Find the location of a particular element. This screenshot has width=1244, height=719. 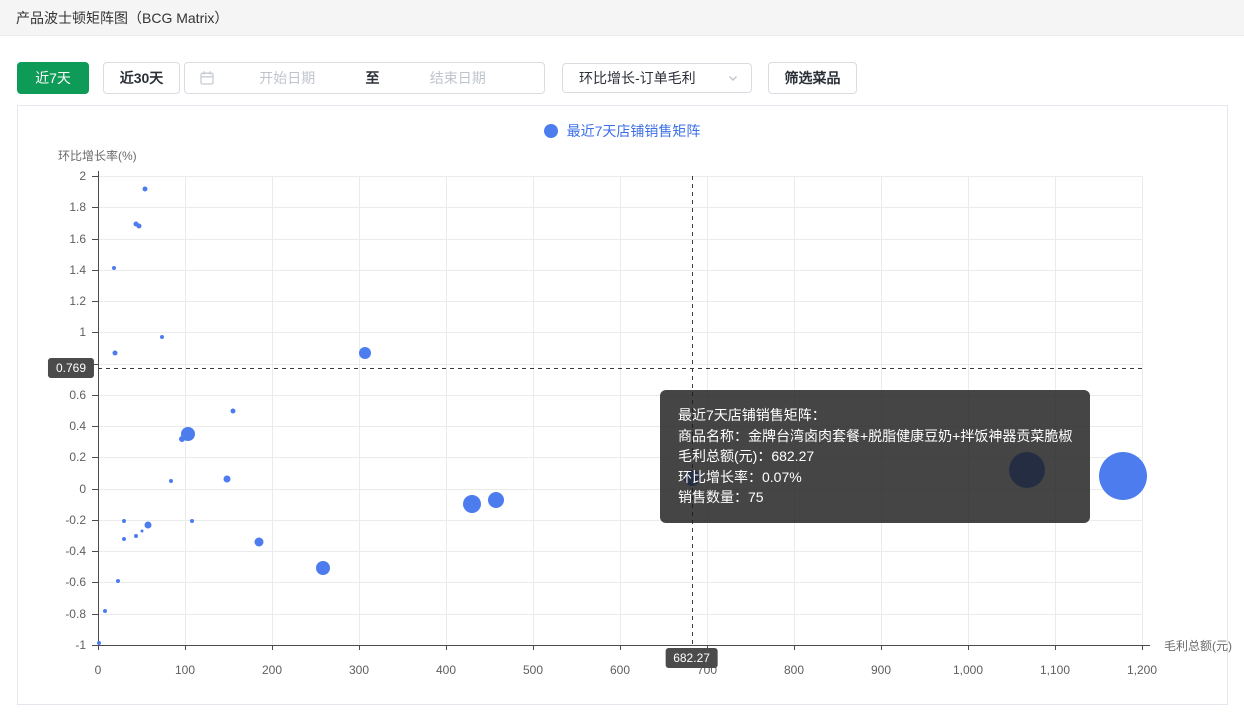

y-tick-label: 1.6 is located at coordinates (77, 238).